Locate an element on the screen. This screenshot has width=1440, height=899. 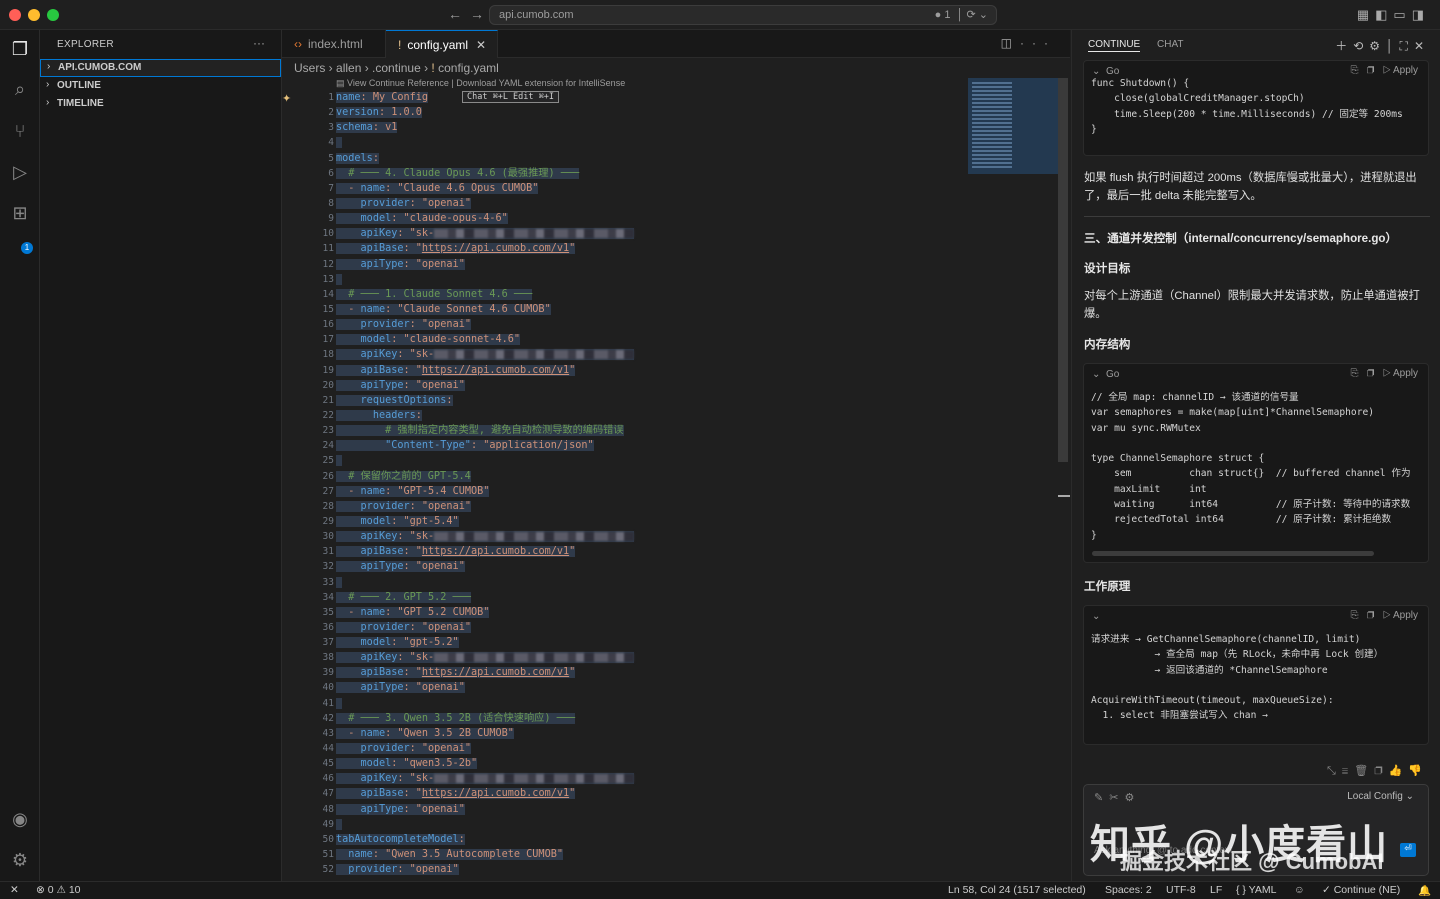
account-icon: ◉ is located at coordinates (20, 819).